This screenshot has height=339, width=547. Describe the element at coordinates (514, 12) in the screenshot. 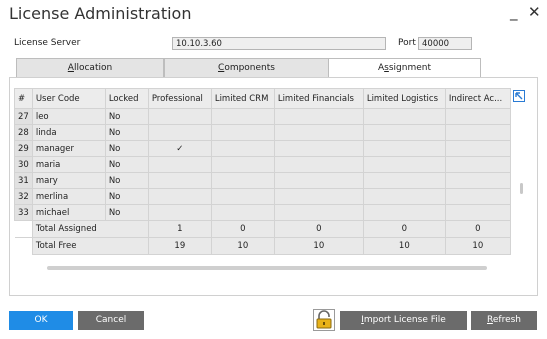

I see `minimize-button: _` at that location.